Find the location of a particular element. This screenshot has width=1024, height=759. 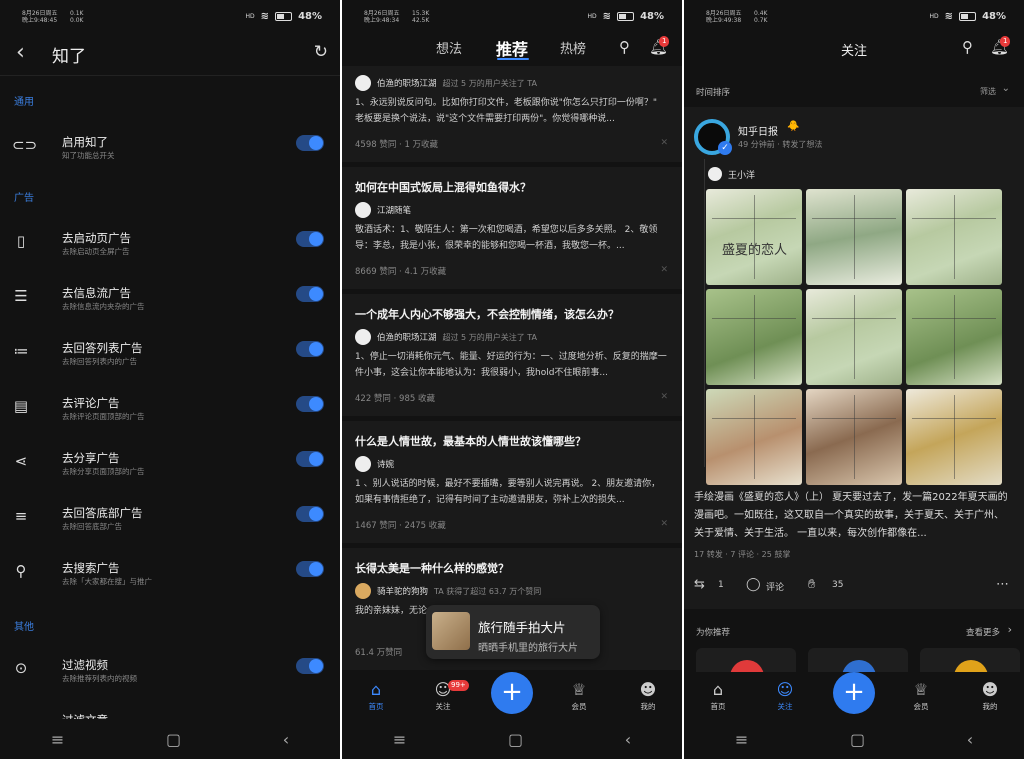

promo-thumbnail is located at coordinates (451, 631).